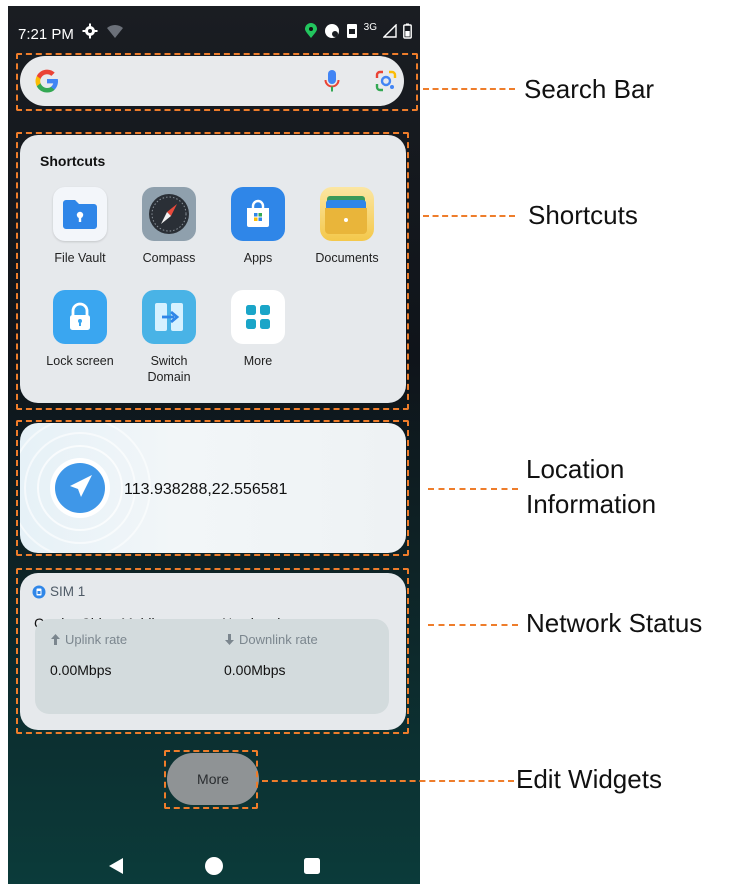 The width and height of the screenshot is (754, 889). What do you see at coordinates (407, 31) in the screenshot?
I see `battery-icon` at bounding box center [407, 31].